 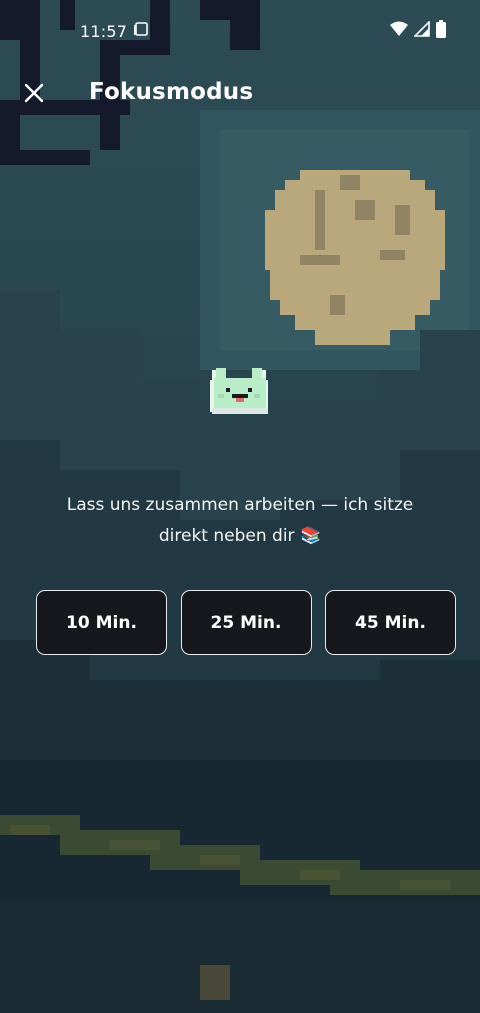 I want to click on app-bar: Fokusmodus, so click(x=240, y=95).